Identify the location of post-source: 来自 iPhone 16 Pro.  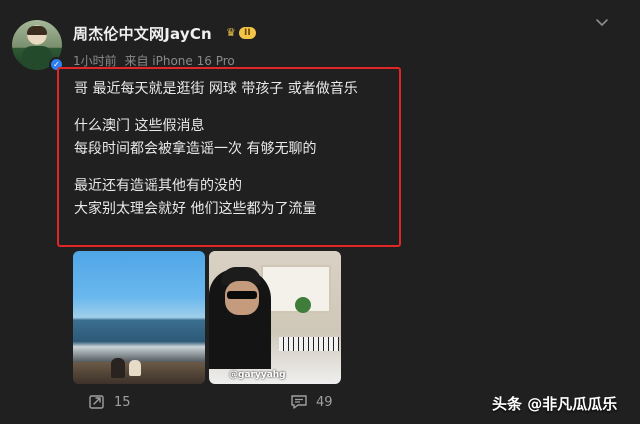
(179, 61).